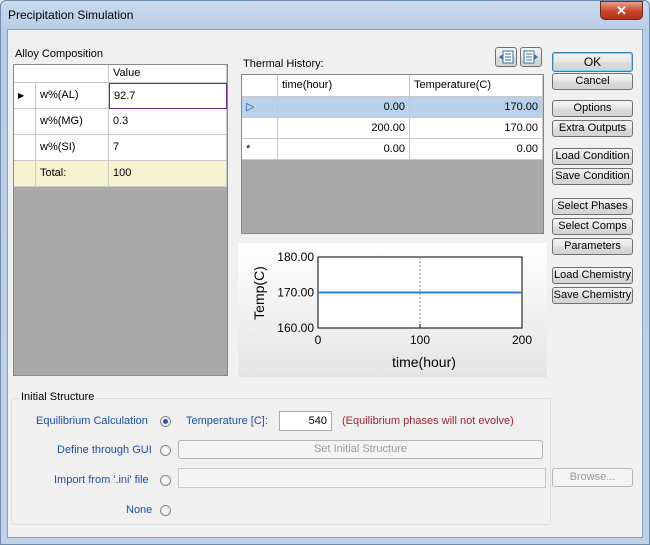 This screenshot has height=545, width=650. I want to click on total-row-selector, so click(25, 174).